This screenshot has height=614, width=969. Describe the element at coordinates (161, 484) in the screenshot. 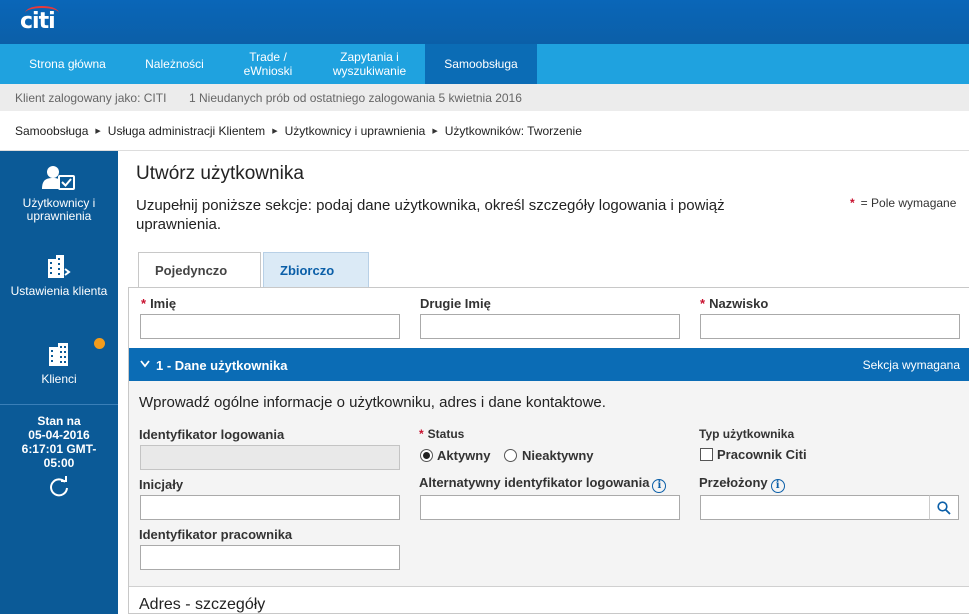

I see `initials-label: Inicjały` at that location.